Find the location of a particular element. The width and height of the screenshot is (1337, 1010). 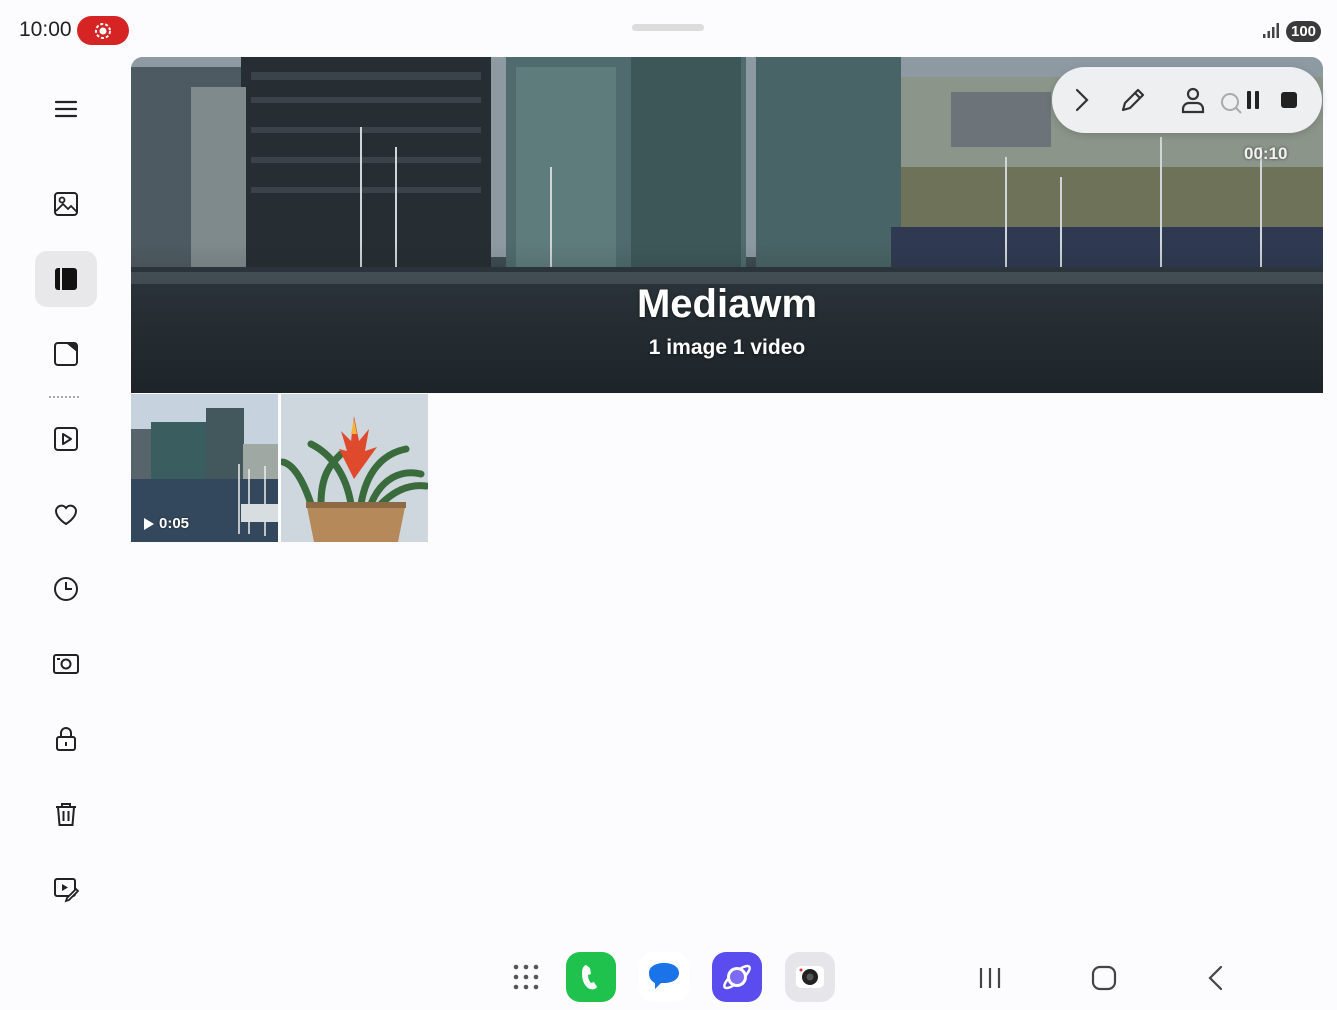

album-title: Mediawm is located at coordinates (727, 304).